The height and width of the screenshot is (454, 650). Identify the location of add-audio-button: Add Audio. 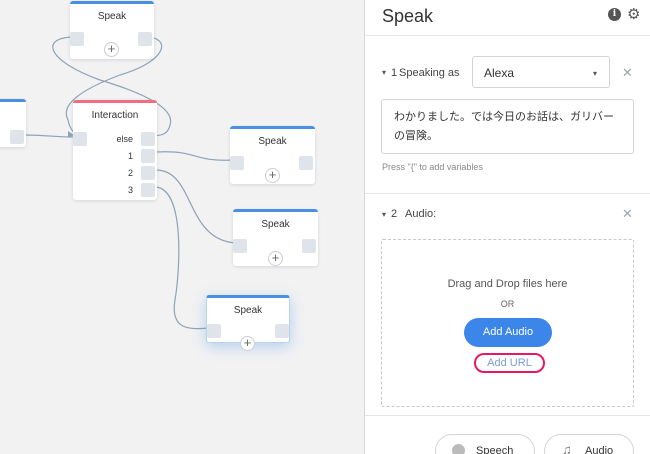
(508, 332).